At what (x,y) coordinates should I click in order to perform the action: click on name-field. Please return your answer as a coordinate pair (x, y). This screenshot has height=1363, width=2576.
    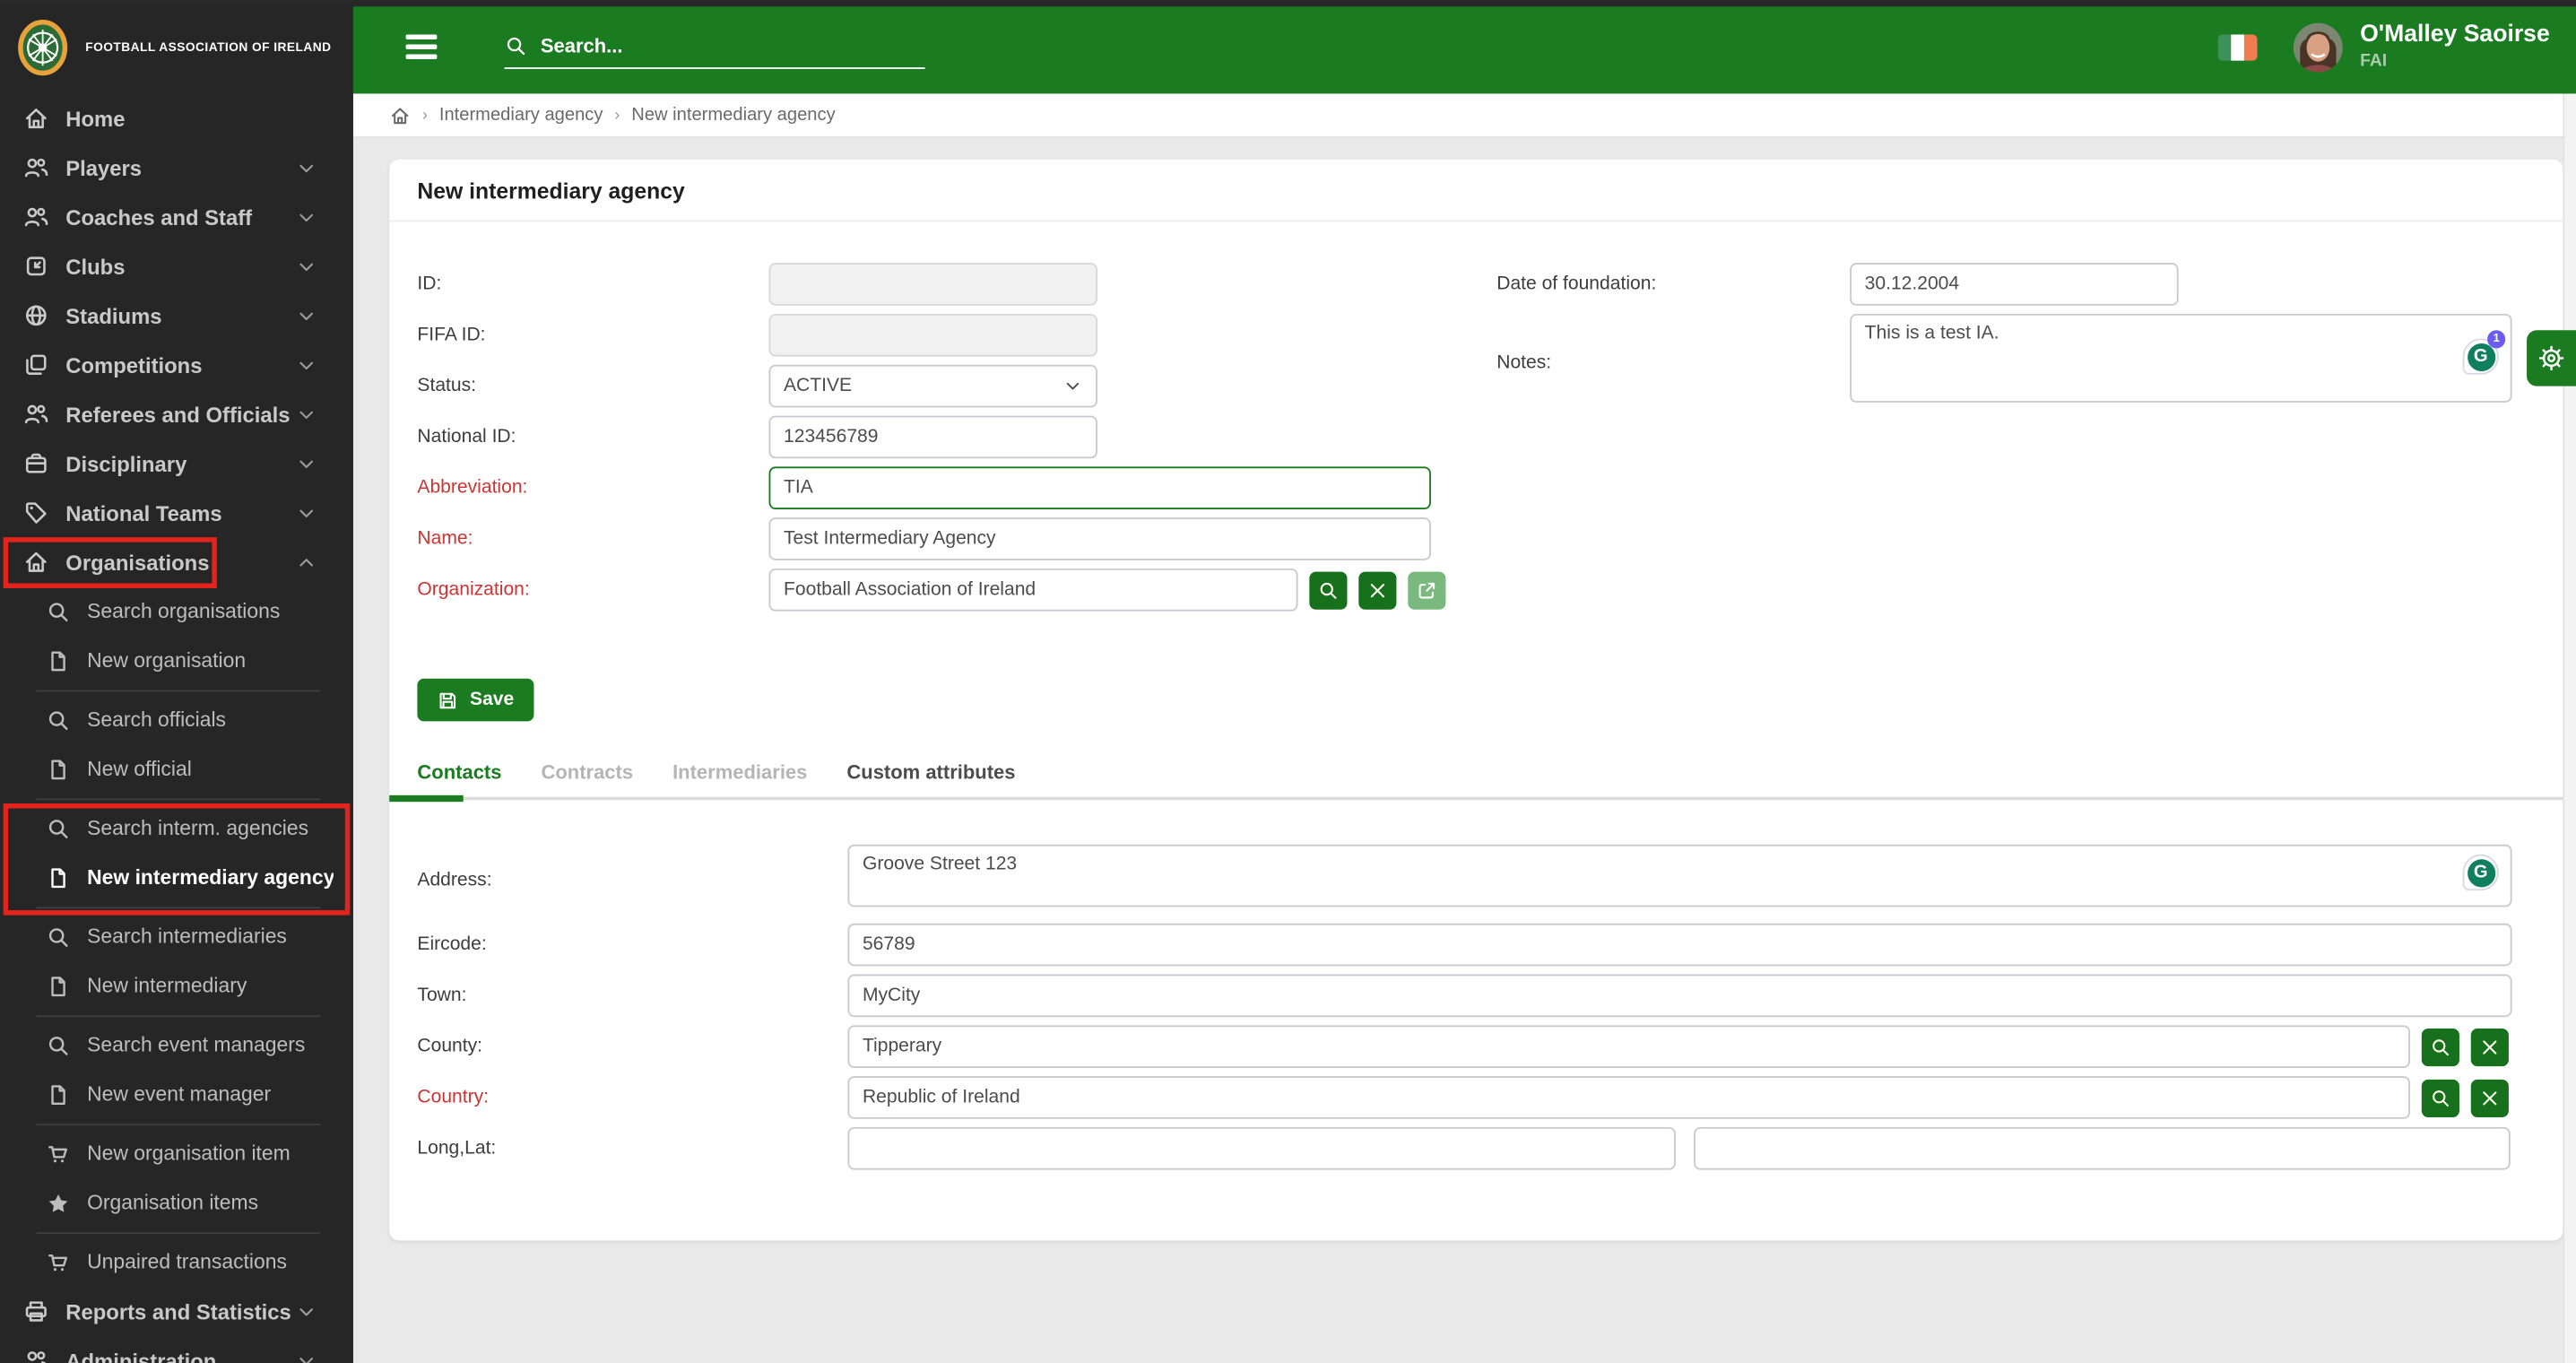
    Looking at the image, I should click on (1099, 538).